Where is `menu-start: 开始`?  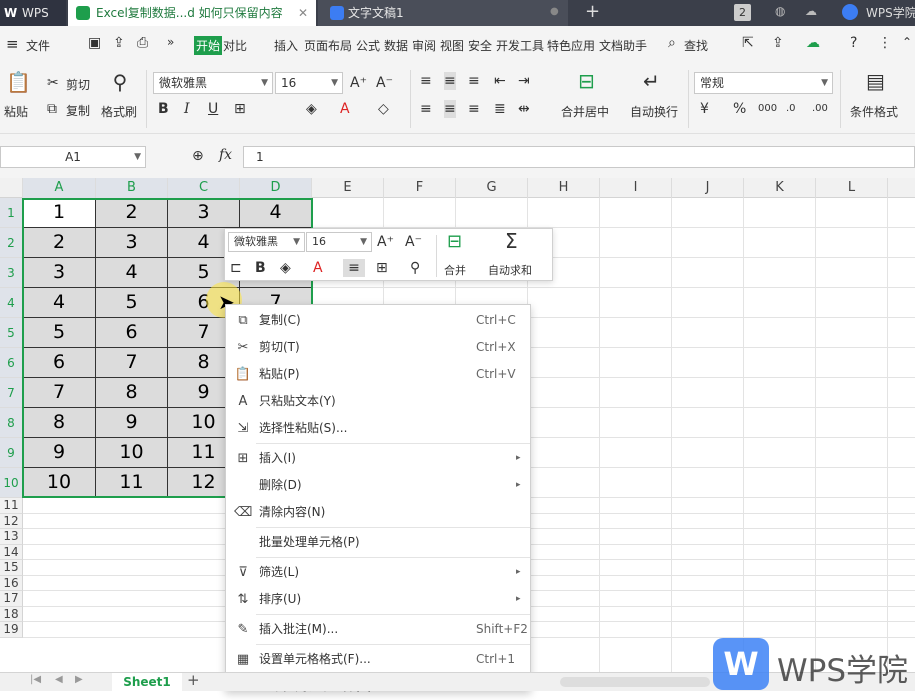
menu-start: 开始 is located at coordinates (208, 45).